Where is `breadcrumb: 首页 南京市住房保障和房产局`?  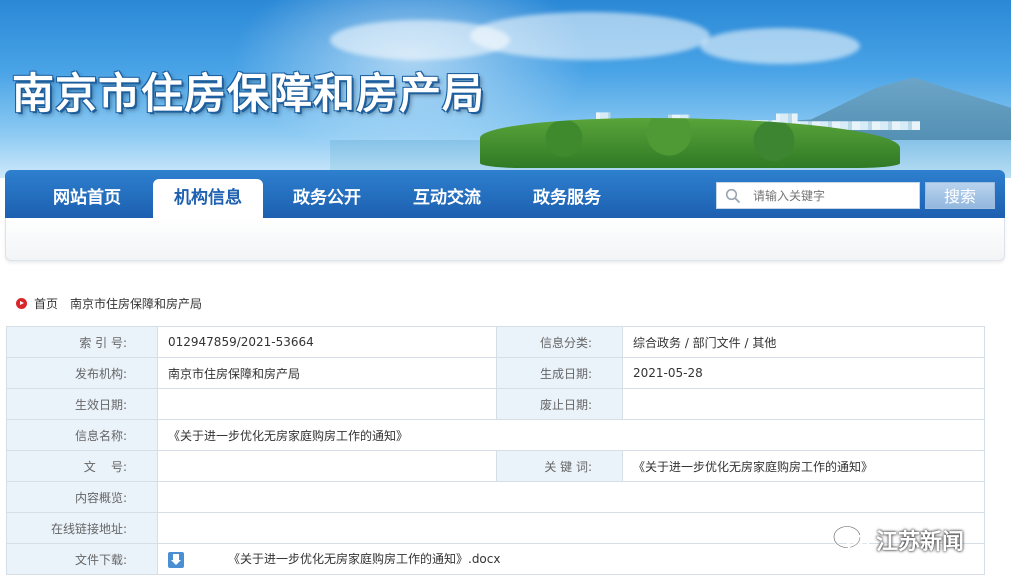 breadcrumb: 首页 南京市住房保障和房产局 is located at coordinates (109, 303).